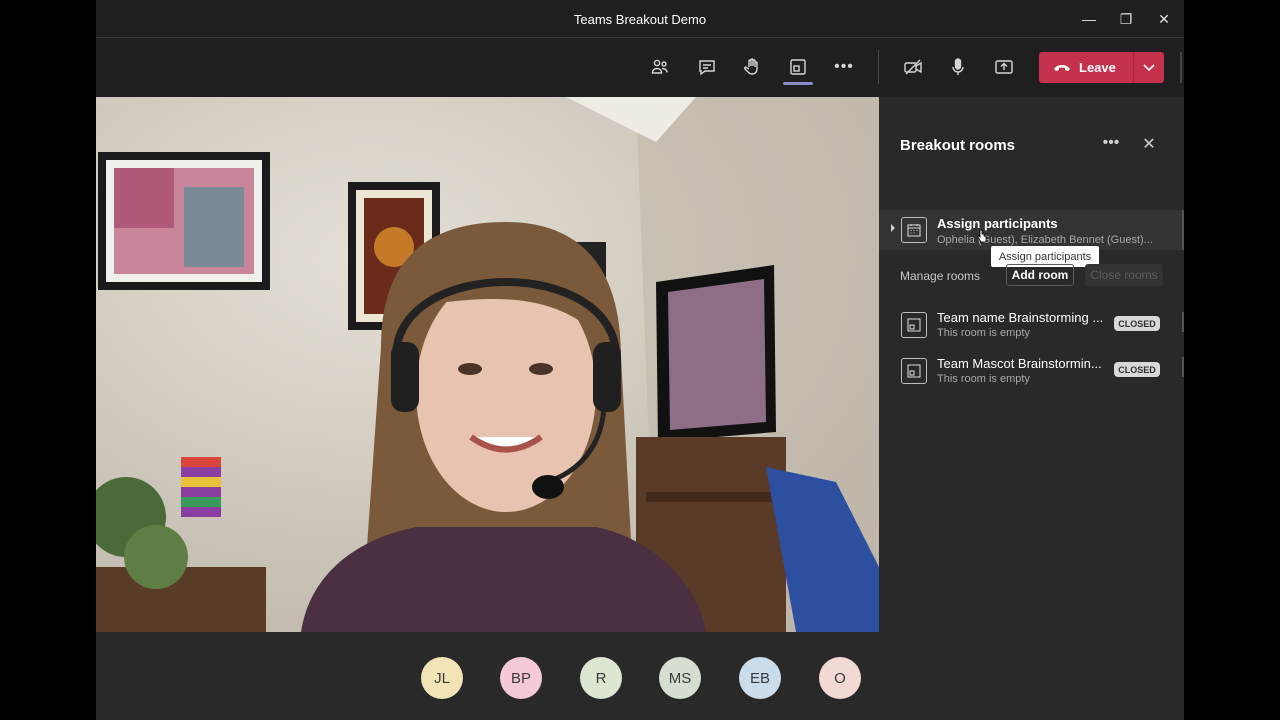 The image size is (1280, 720). What do you see at coordinates (1062, 67) in the screenshot?
I see `phone-hangup-icon` at bounding box center [1062, 67].